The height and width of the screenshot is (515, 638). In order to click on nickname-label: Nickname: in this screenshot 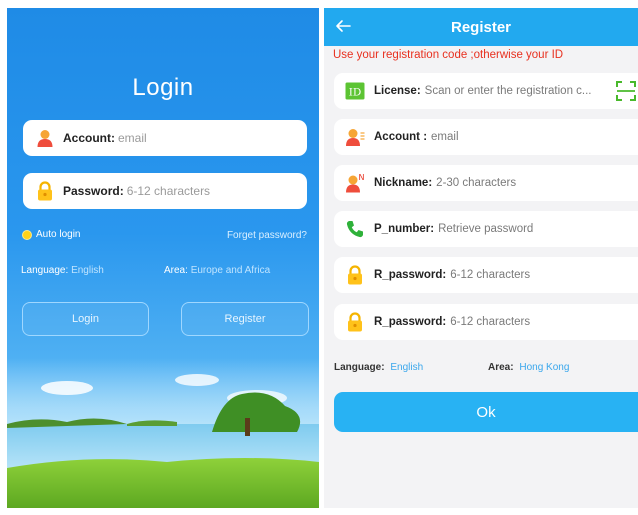, I will do `click(403, 183)`.